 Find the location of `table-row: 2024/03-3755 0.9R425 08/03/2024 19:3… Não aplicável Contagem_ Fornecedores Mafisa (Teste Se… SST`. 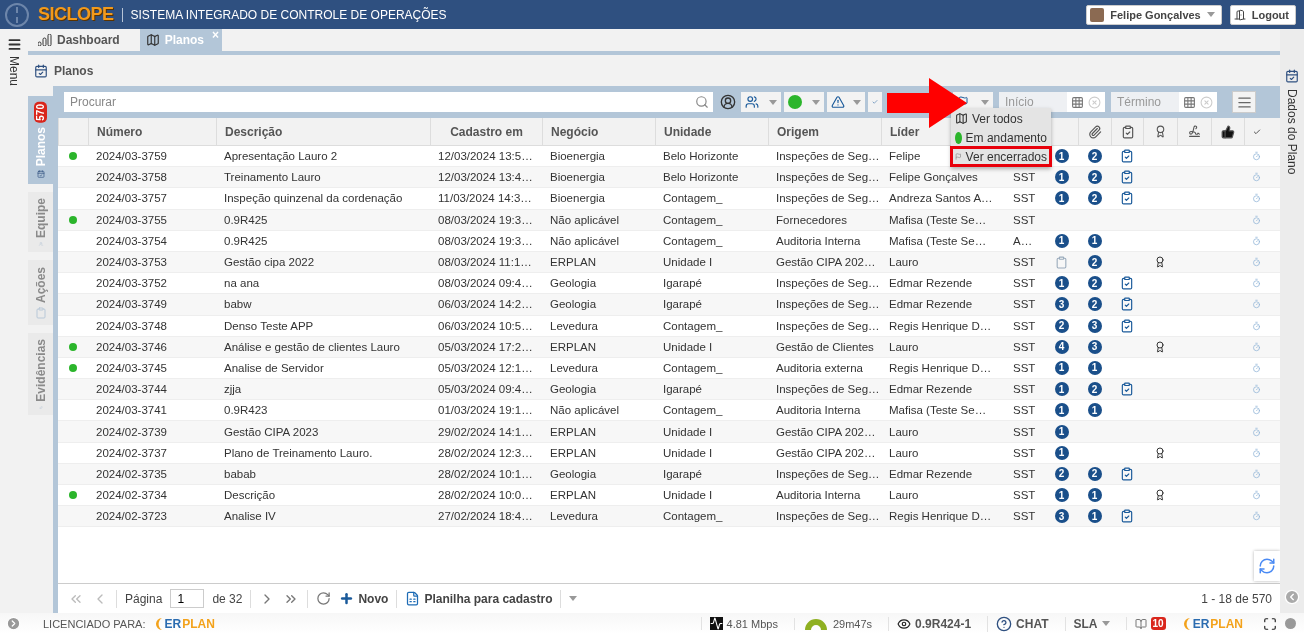

table-row: 2024/03-3755 0.9R425 08/03/2024 19:3… Não aplicável Contagem_ Fornecedores Mafisa (Teste Se… SST is located at coordinates (669, 220).